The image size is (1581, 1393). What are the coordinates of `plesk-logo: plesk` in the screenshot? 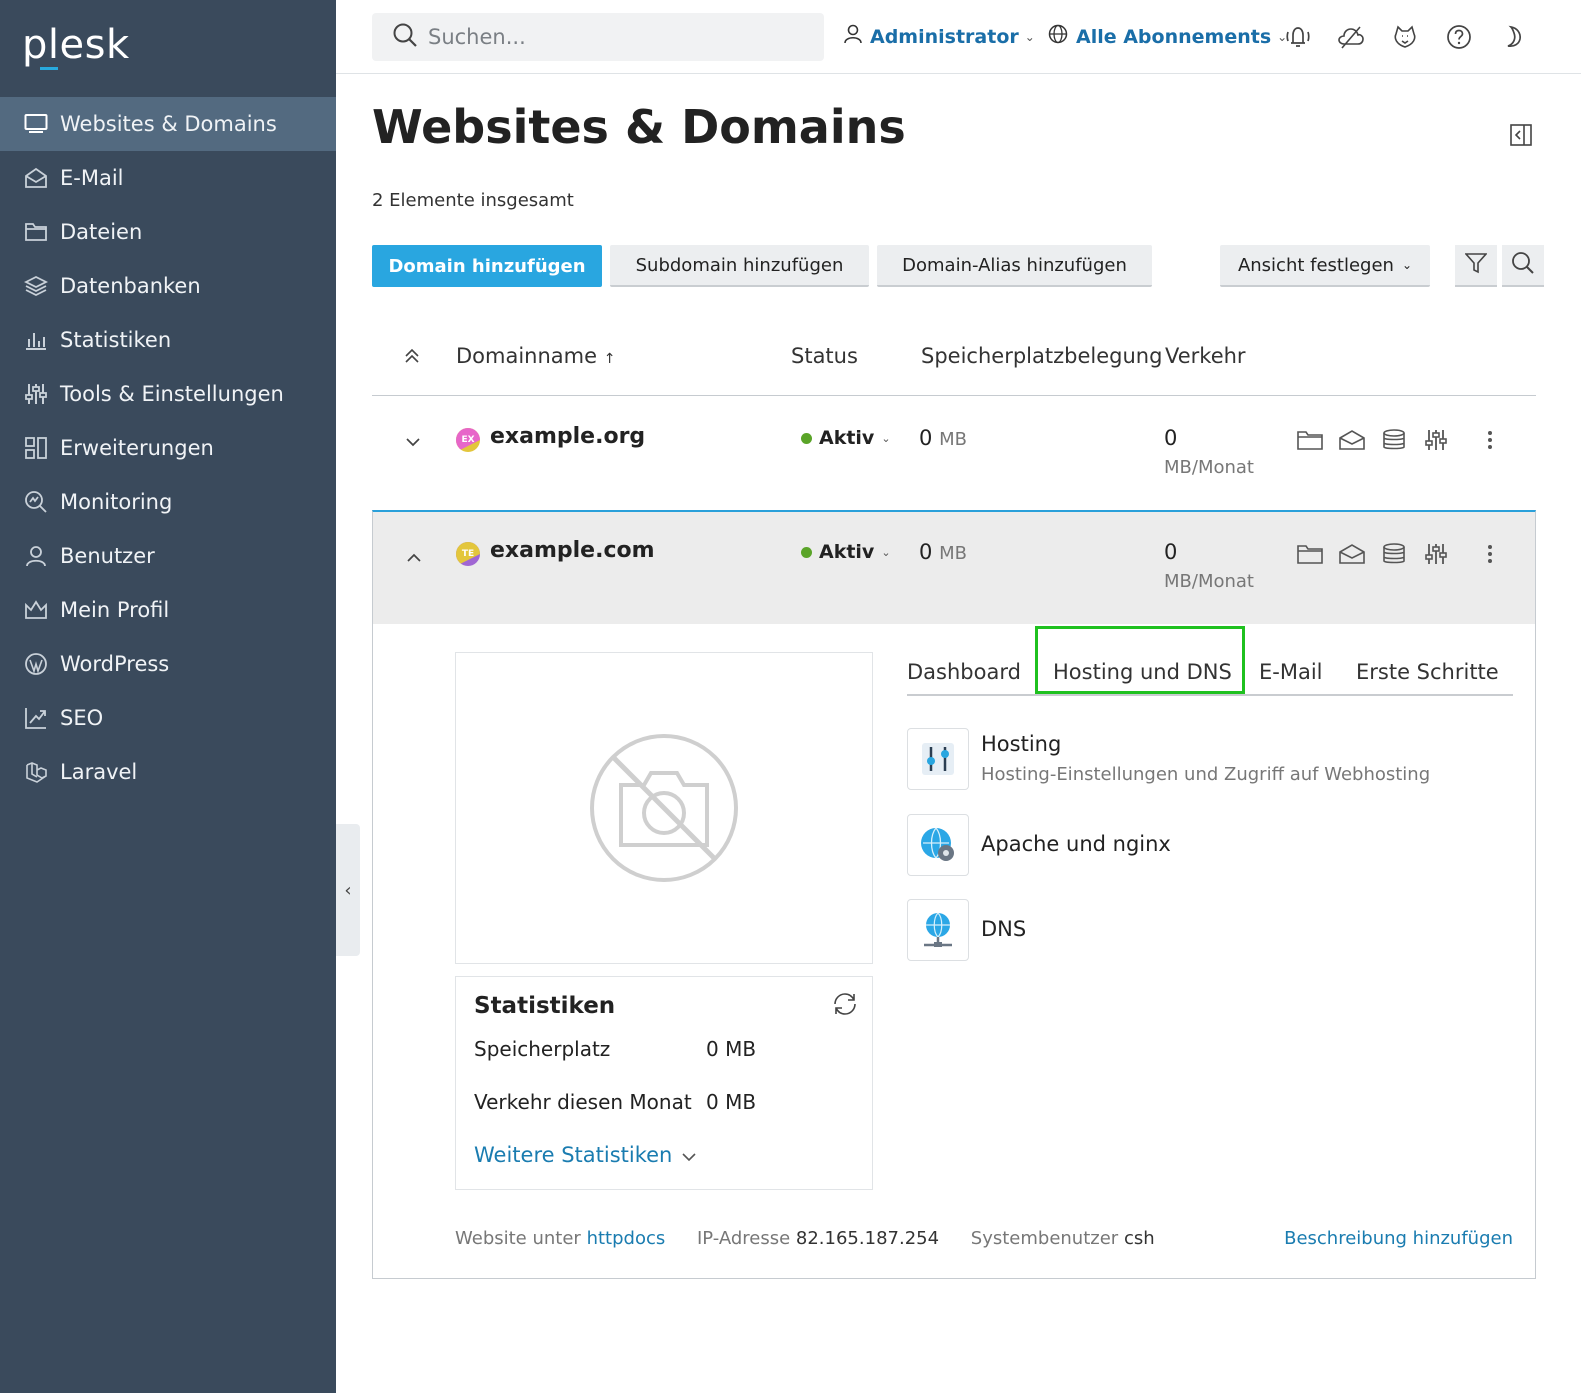 It's located at (76, 45).